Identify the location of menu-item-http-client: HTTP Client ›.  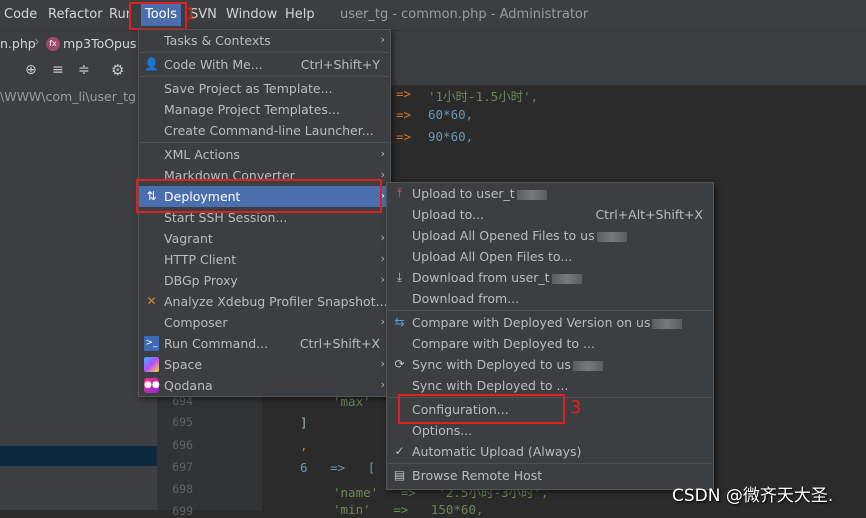
(264, 259).